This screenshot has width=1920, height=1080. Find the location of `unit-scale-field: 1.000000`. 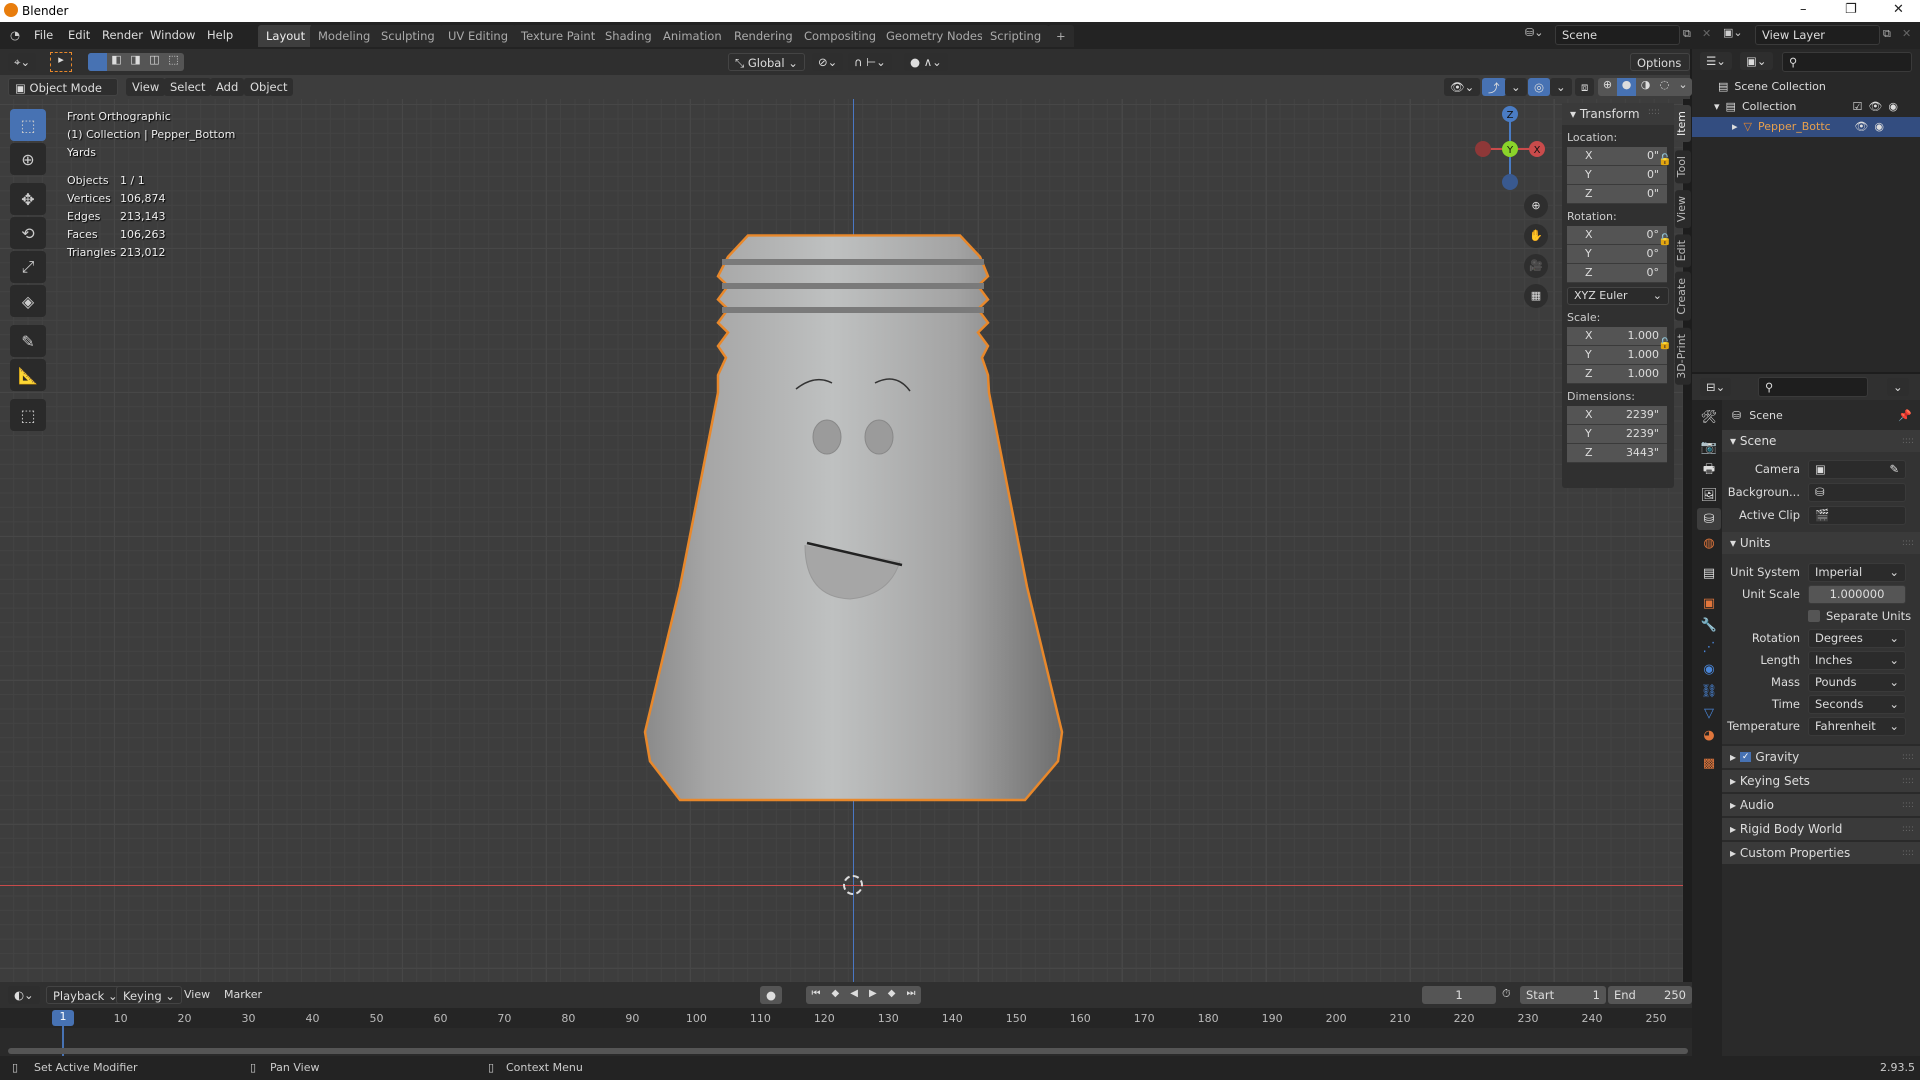

unit-scale-field: 1.000000 is located at coordinates (1857, 594).